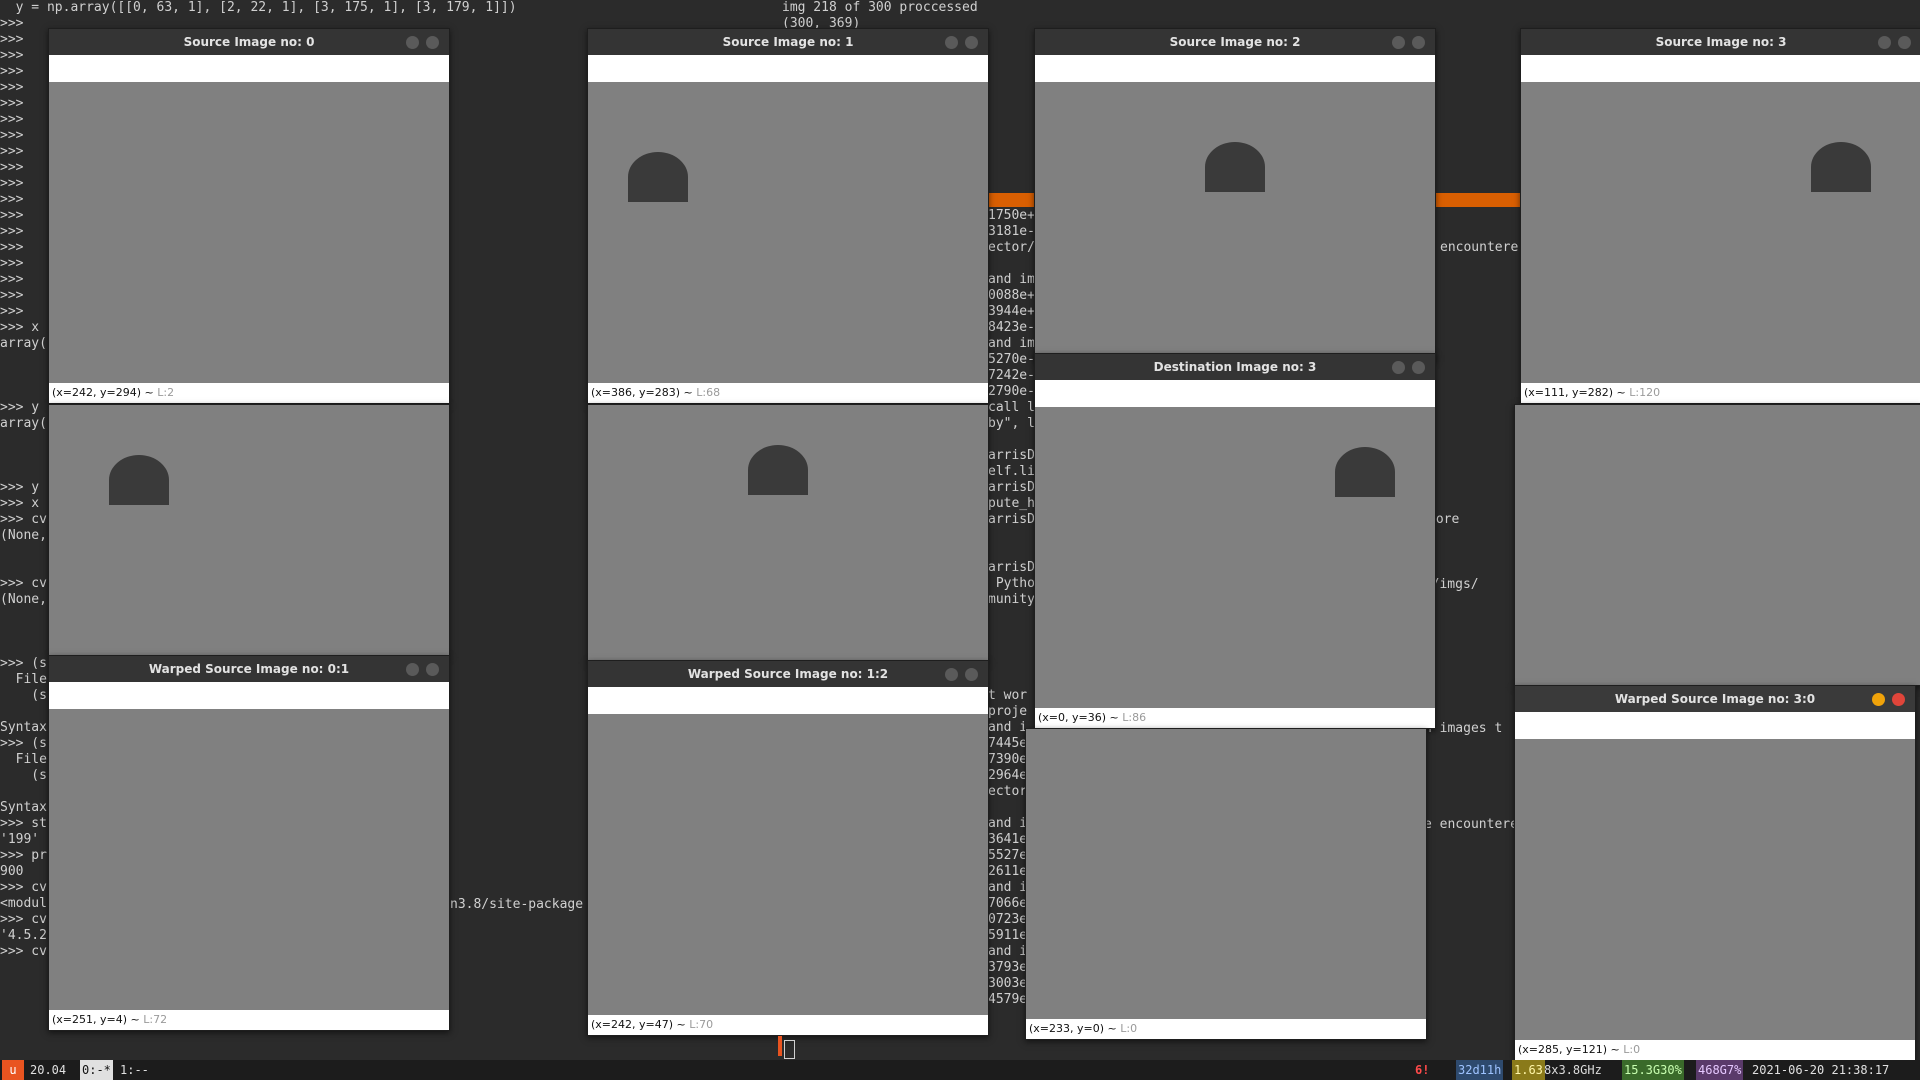 This screenshot has height=1080, width=1920. I want to click on terminal-progress: img 218 of 300 proccessed, so click(880, 7).